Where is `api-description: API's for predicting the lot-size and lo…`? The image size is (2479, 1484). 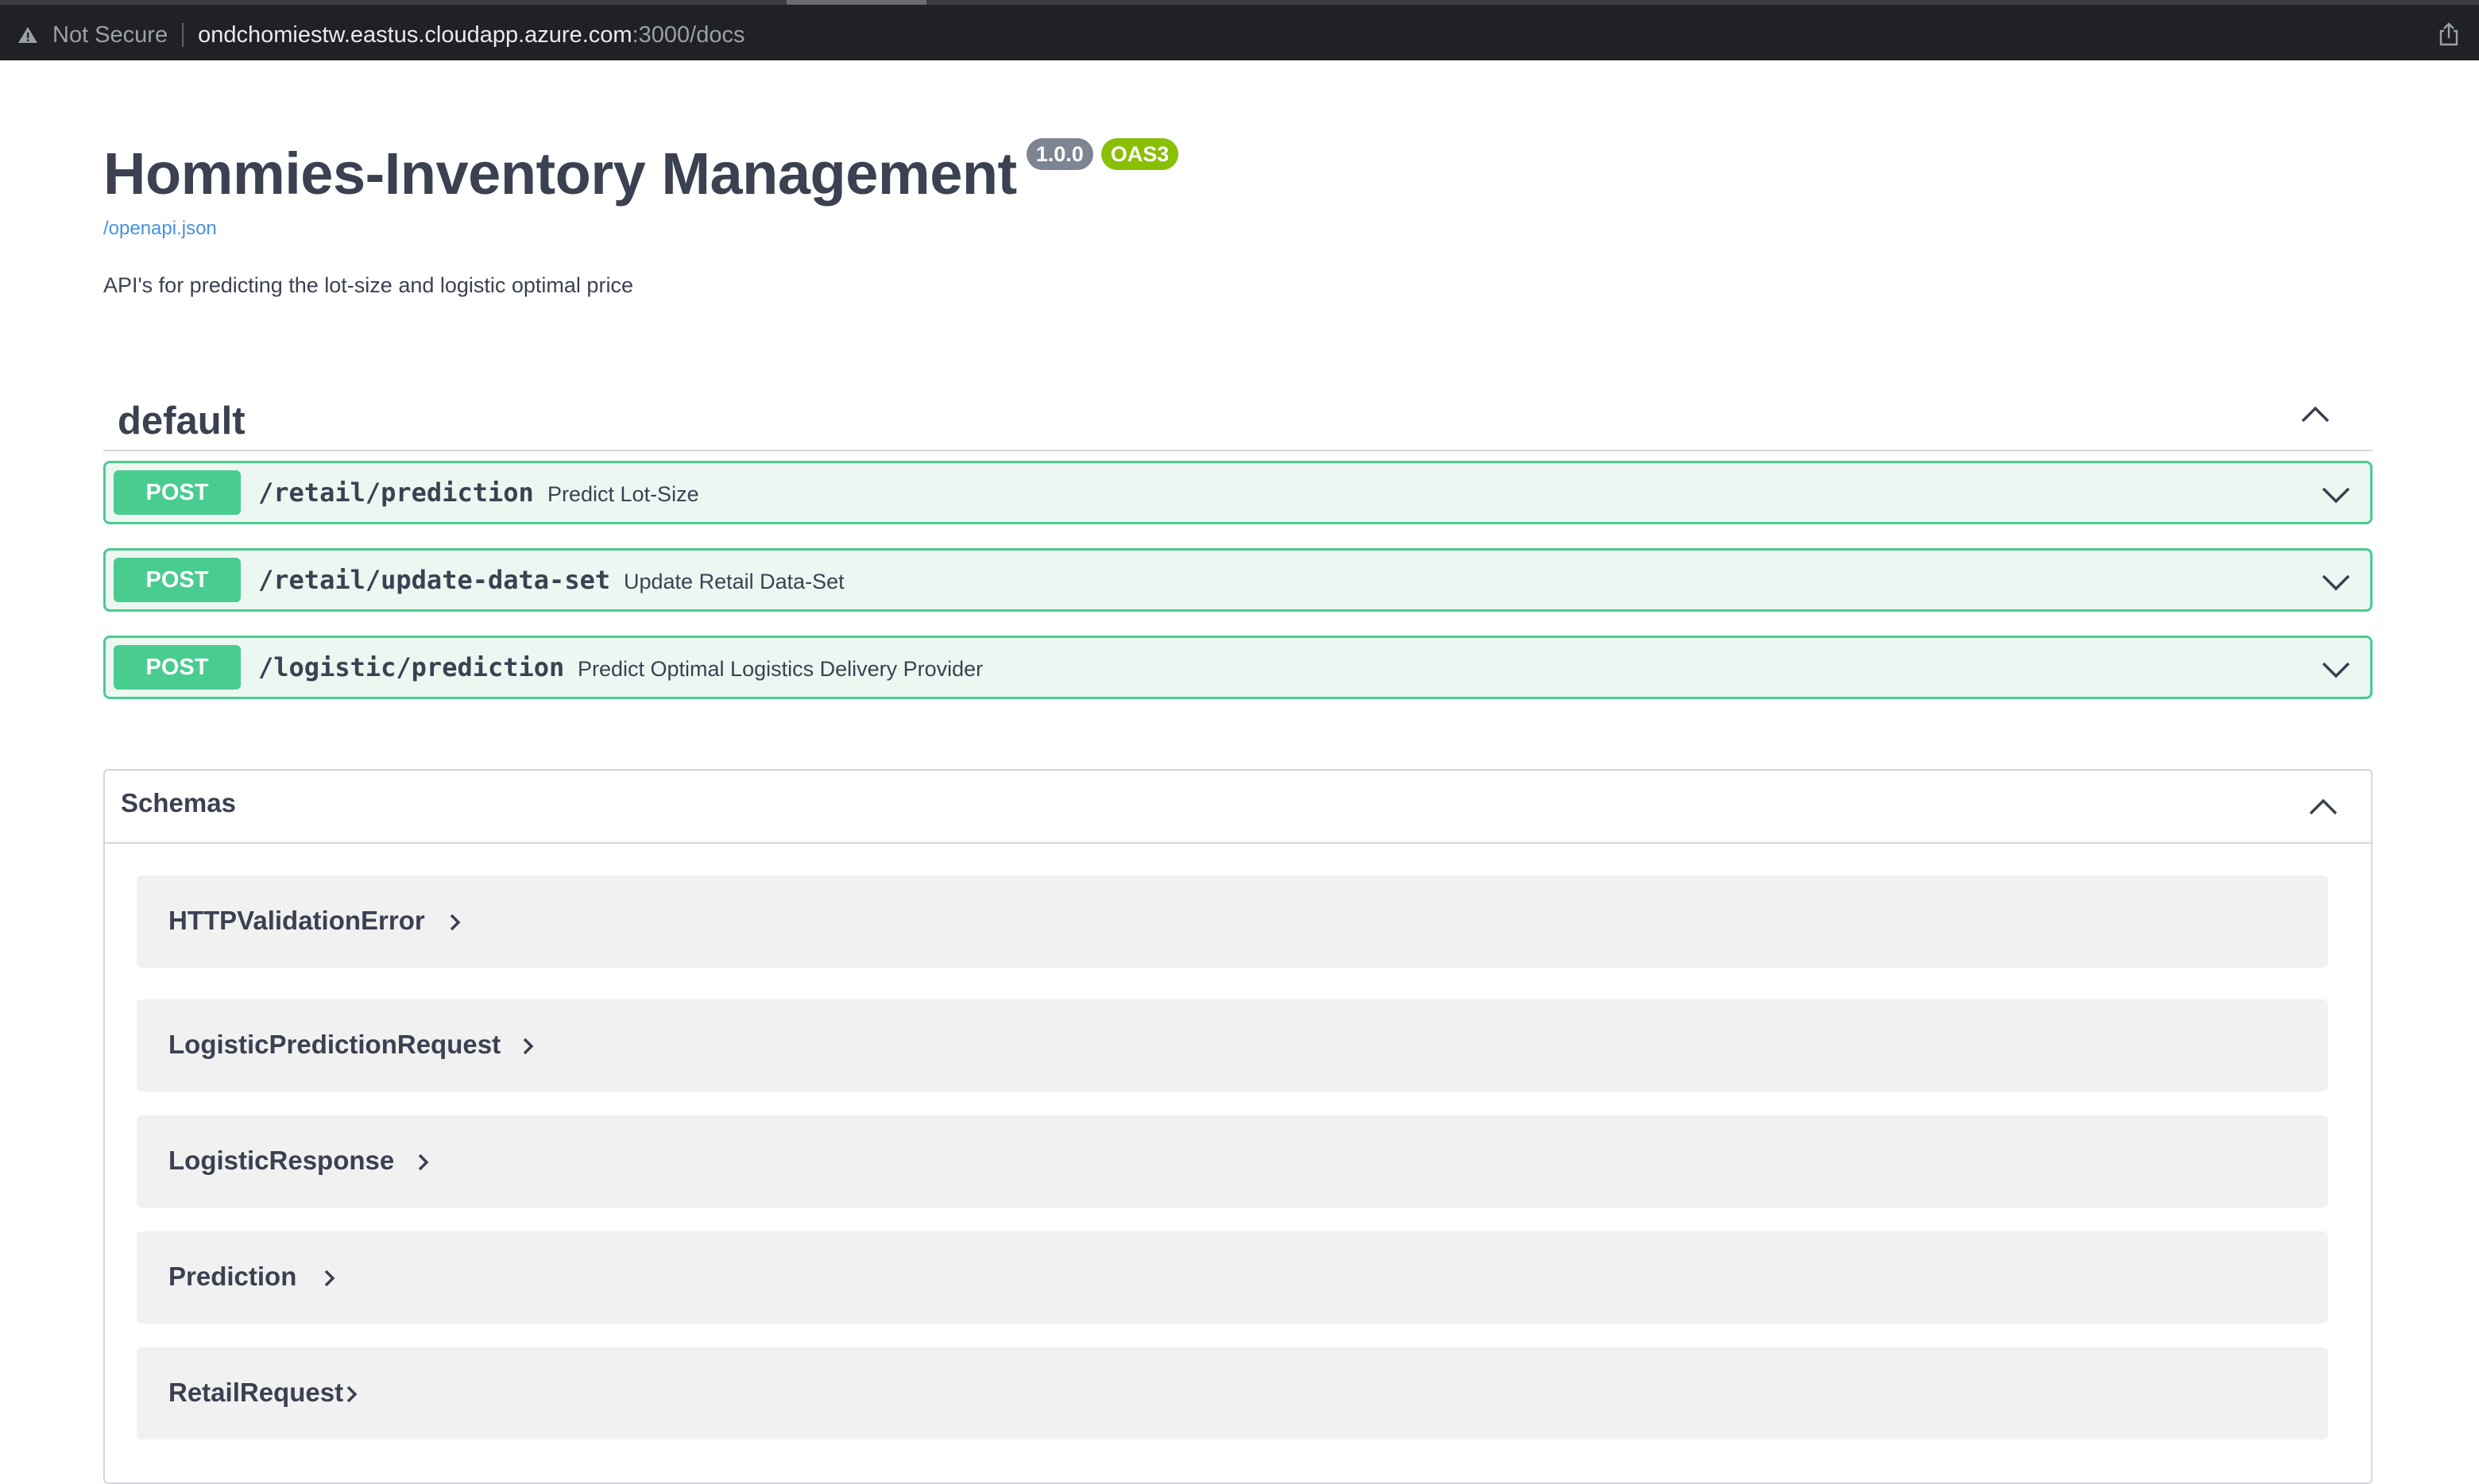 api-description: API's for predicting the lot-size and lo… is located at coordinates (368, 285).